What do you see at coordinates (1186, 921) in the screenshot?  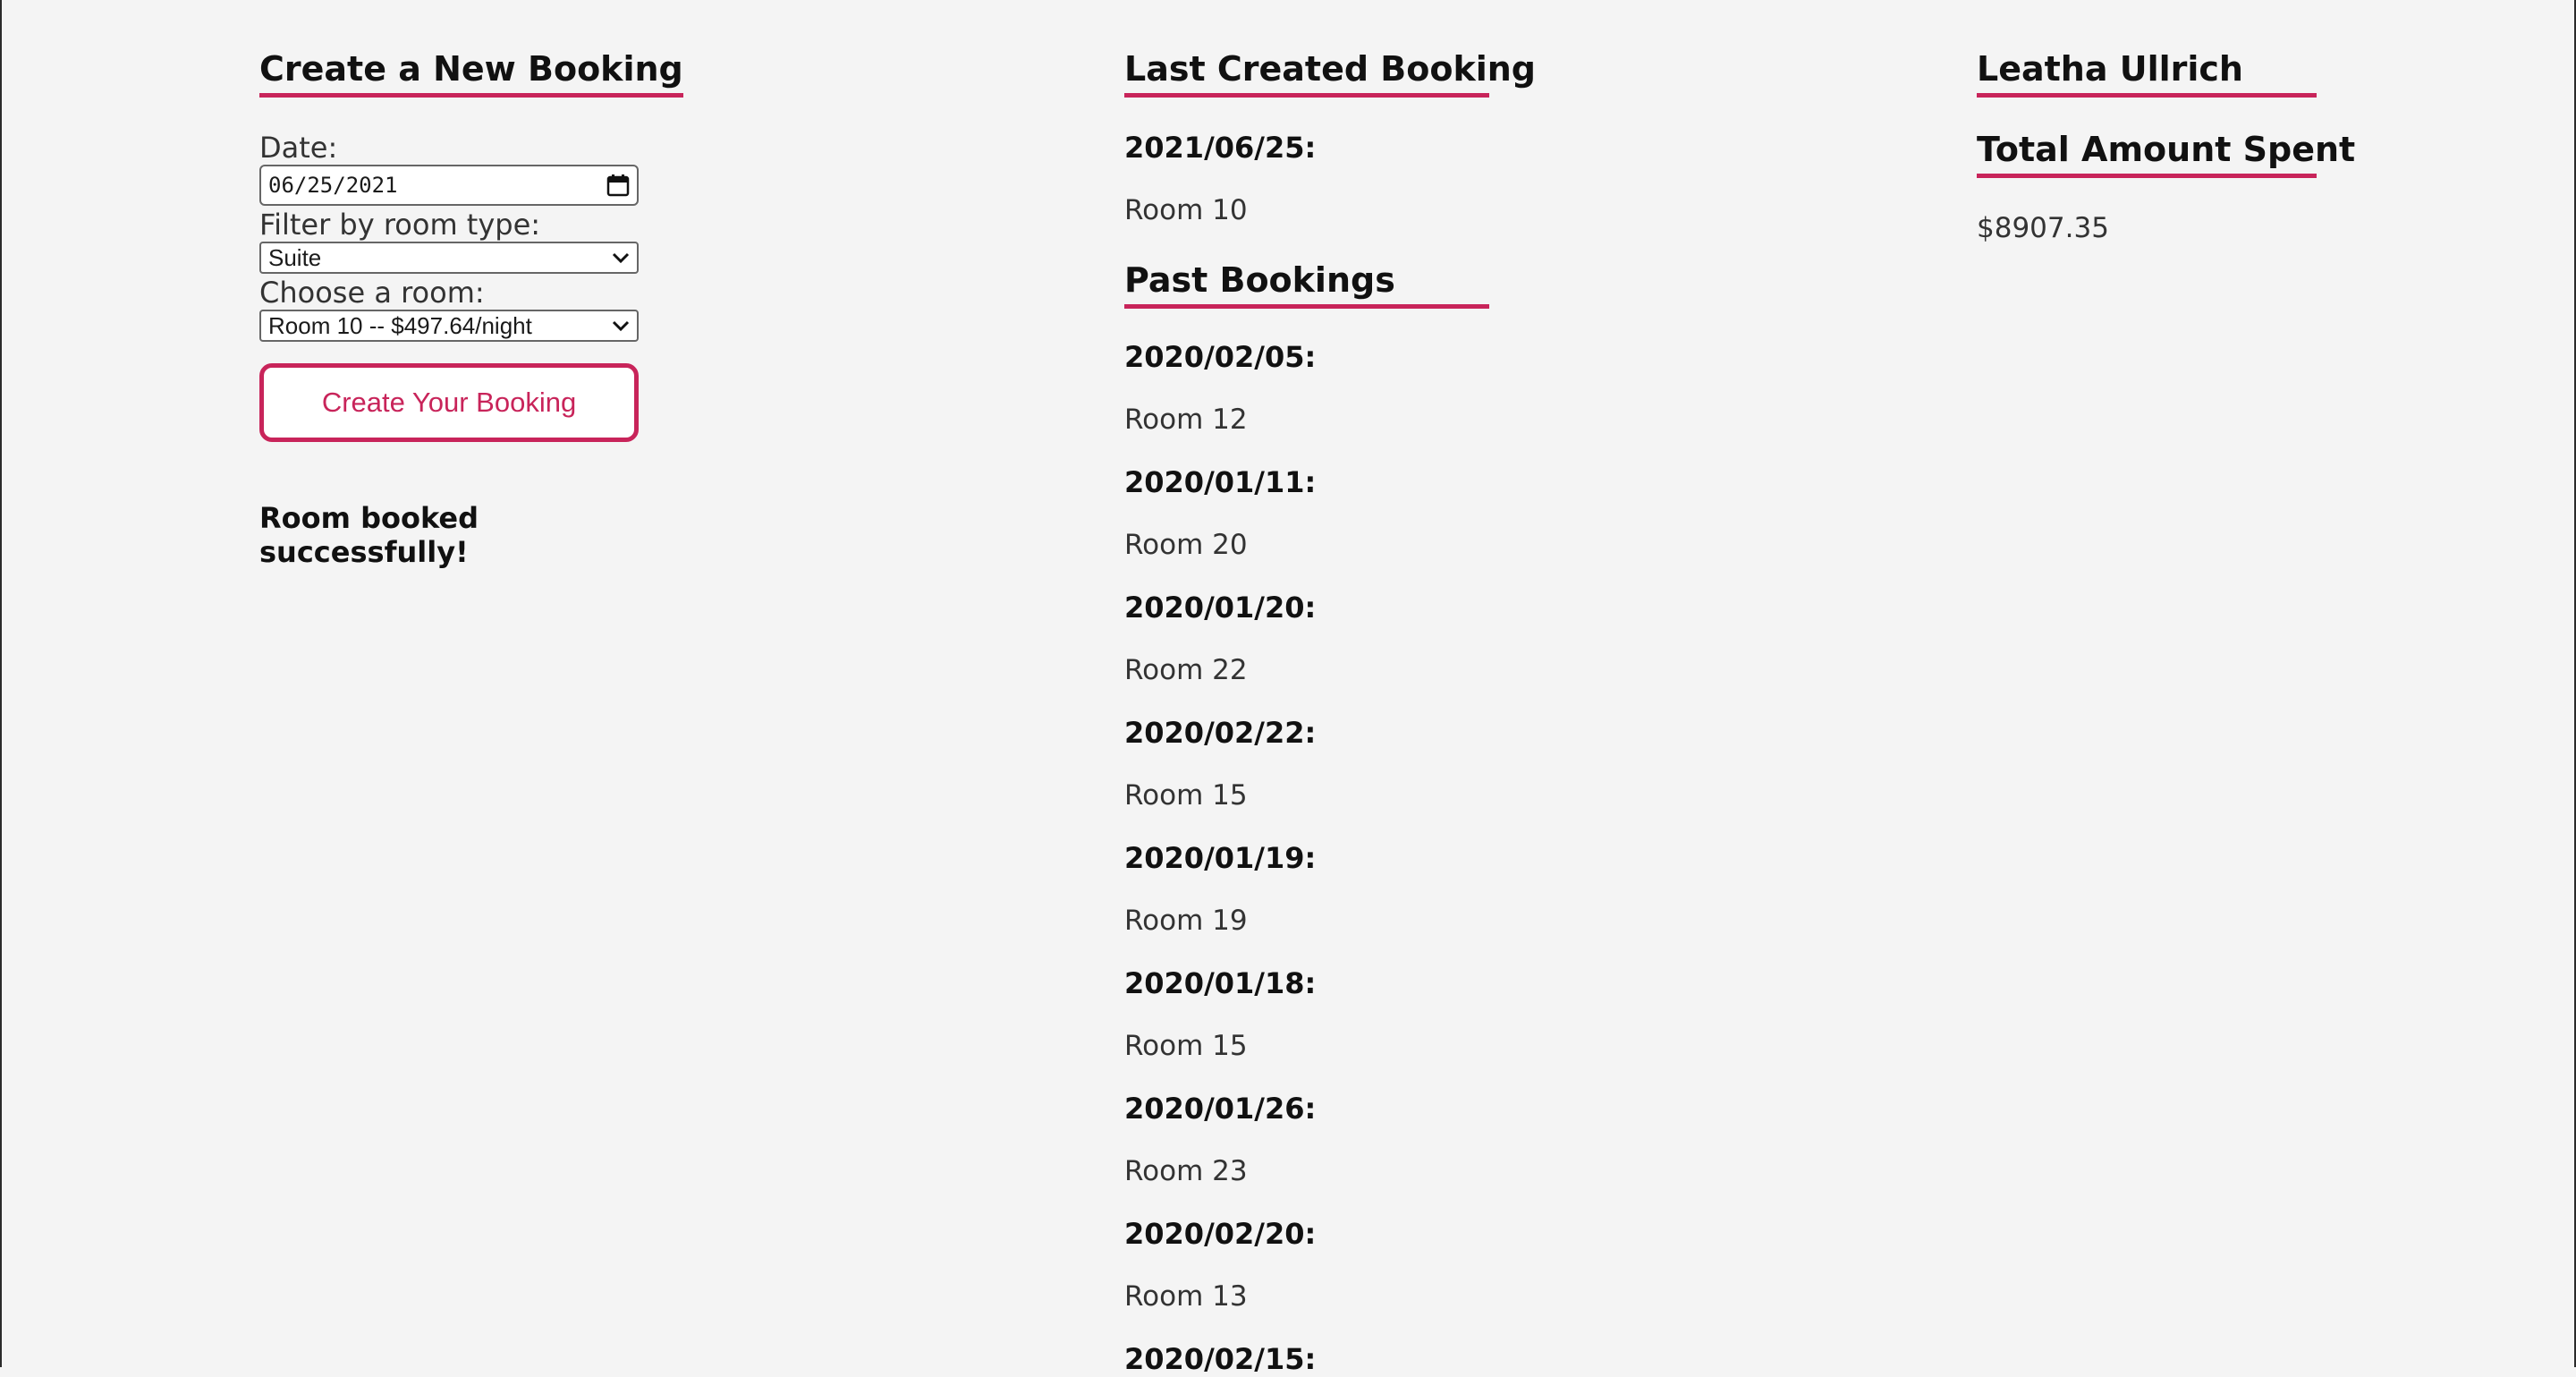 I see `past-booking-room: Room 19` at bounding box center [1186, 921].